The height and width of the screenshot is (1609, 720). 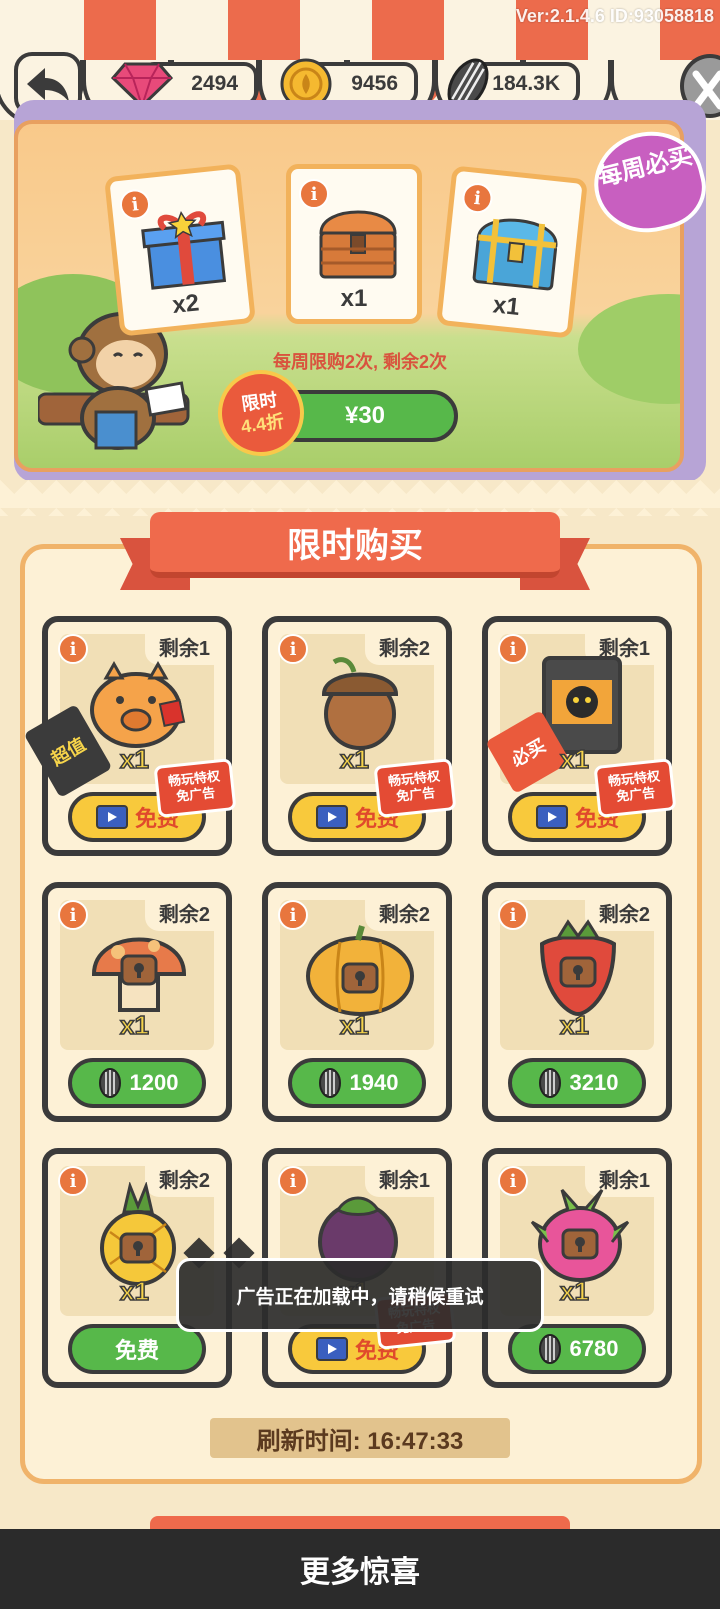 What do you see at coordinates (374, 83) in the screenshot?
I see `coin-count: 9456` at bounding box center [374, 83].